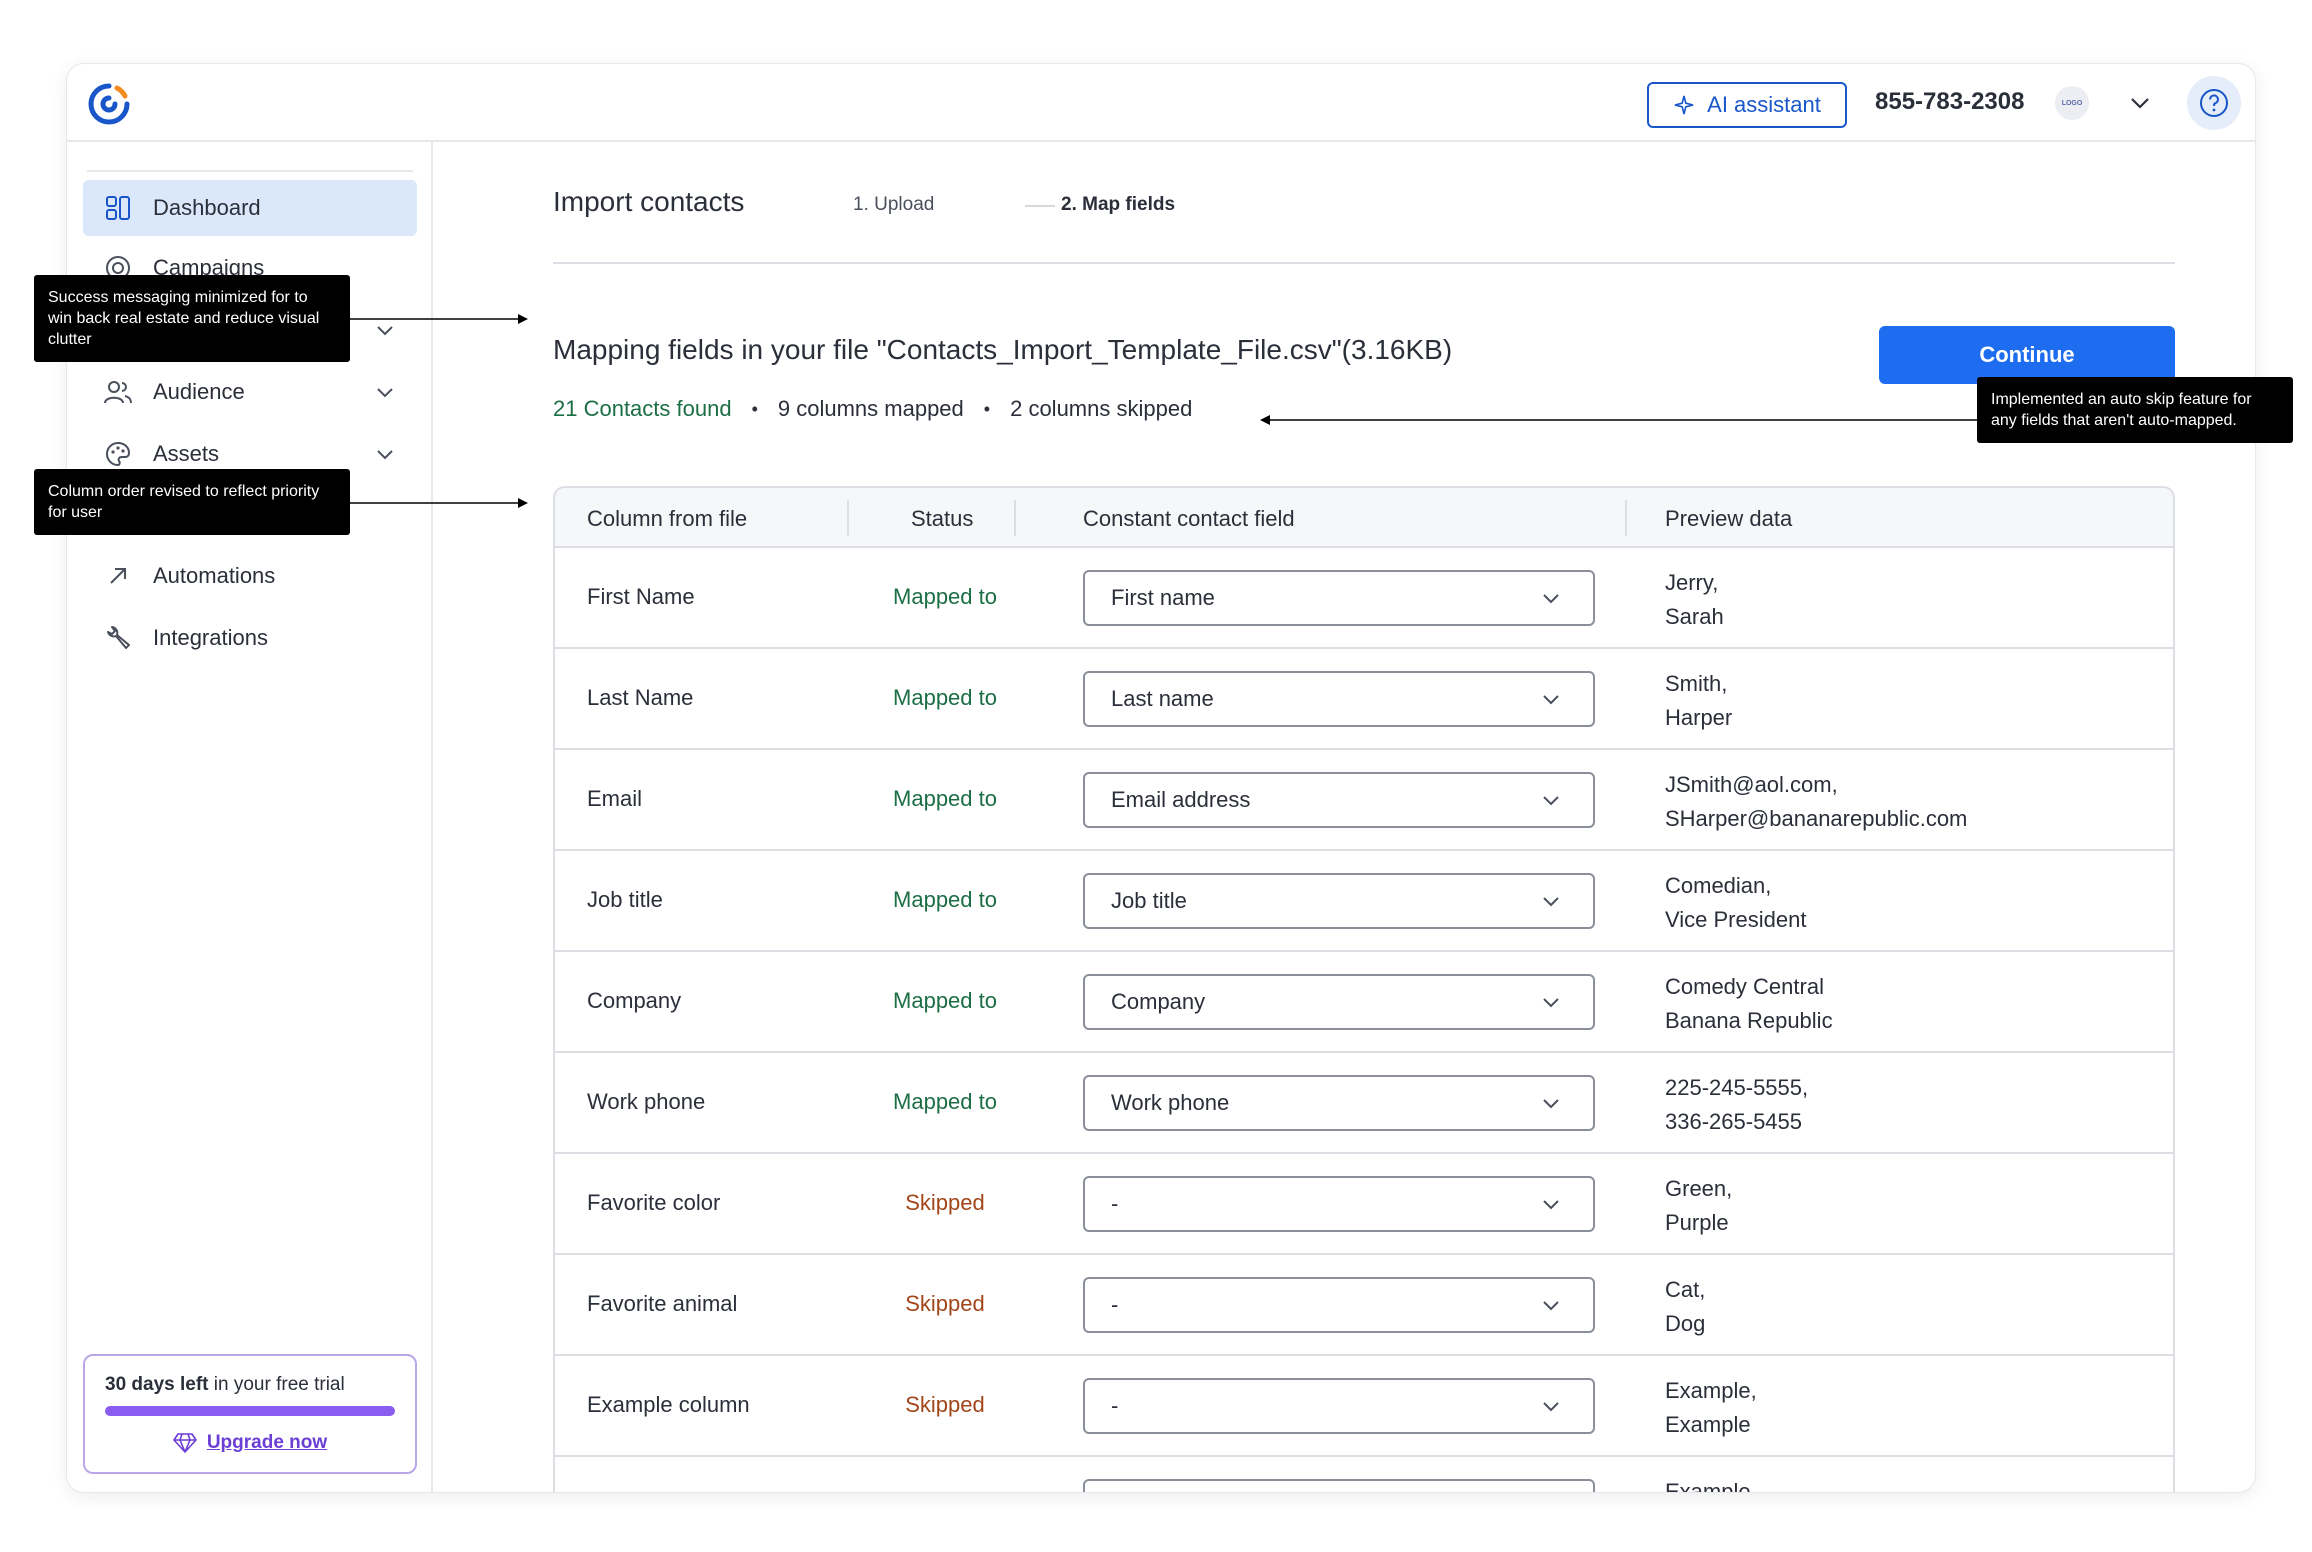 The image size is (2312, 1552). What do you see at coordinates (2214, 103) in the screenshot?
I see `help-button` at bounding box center [2214, 103].